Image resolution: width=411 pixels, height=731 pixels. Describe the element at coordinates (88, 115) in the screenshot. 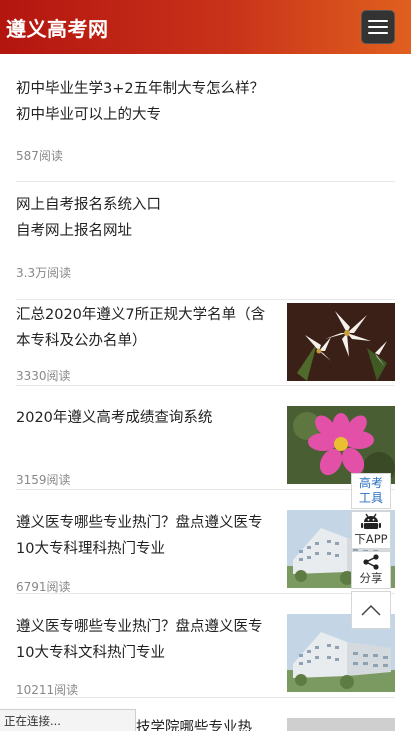

I see `article-title-line: 初中毕业可以上的大专` at that location.